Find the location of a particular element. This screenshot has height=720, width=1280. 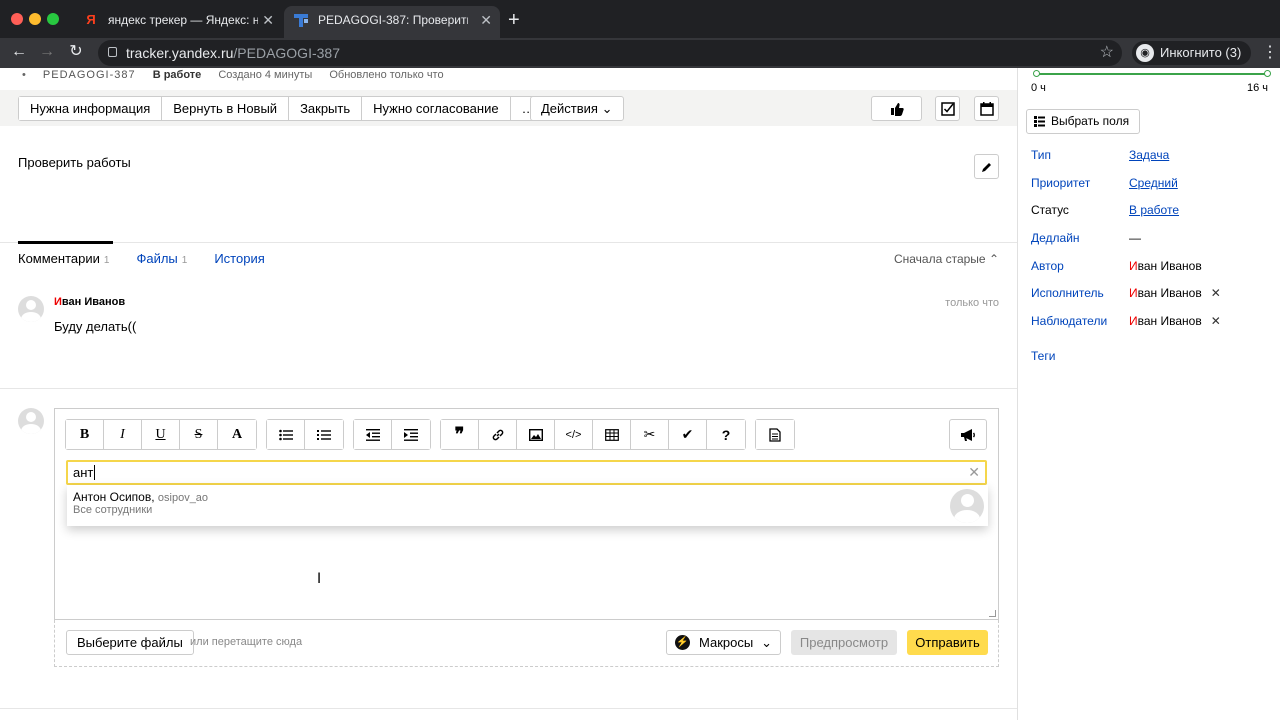

remove-follower-icon: ✕ is located at coordinates (1216, 321).